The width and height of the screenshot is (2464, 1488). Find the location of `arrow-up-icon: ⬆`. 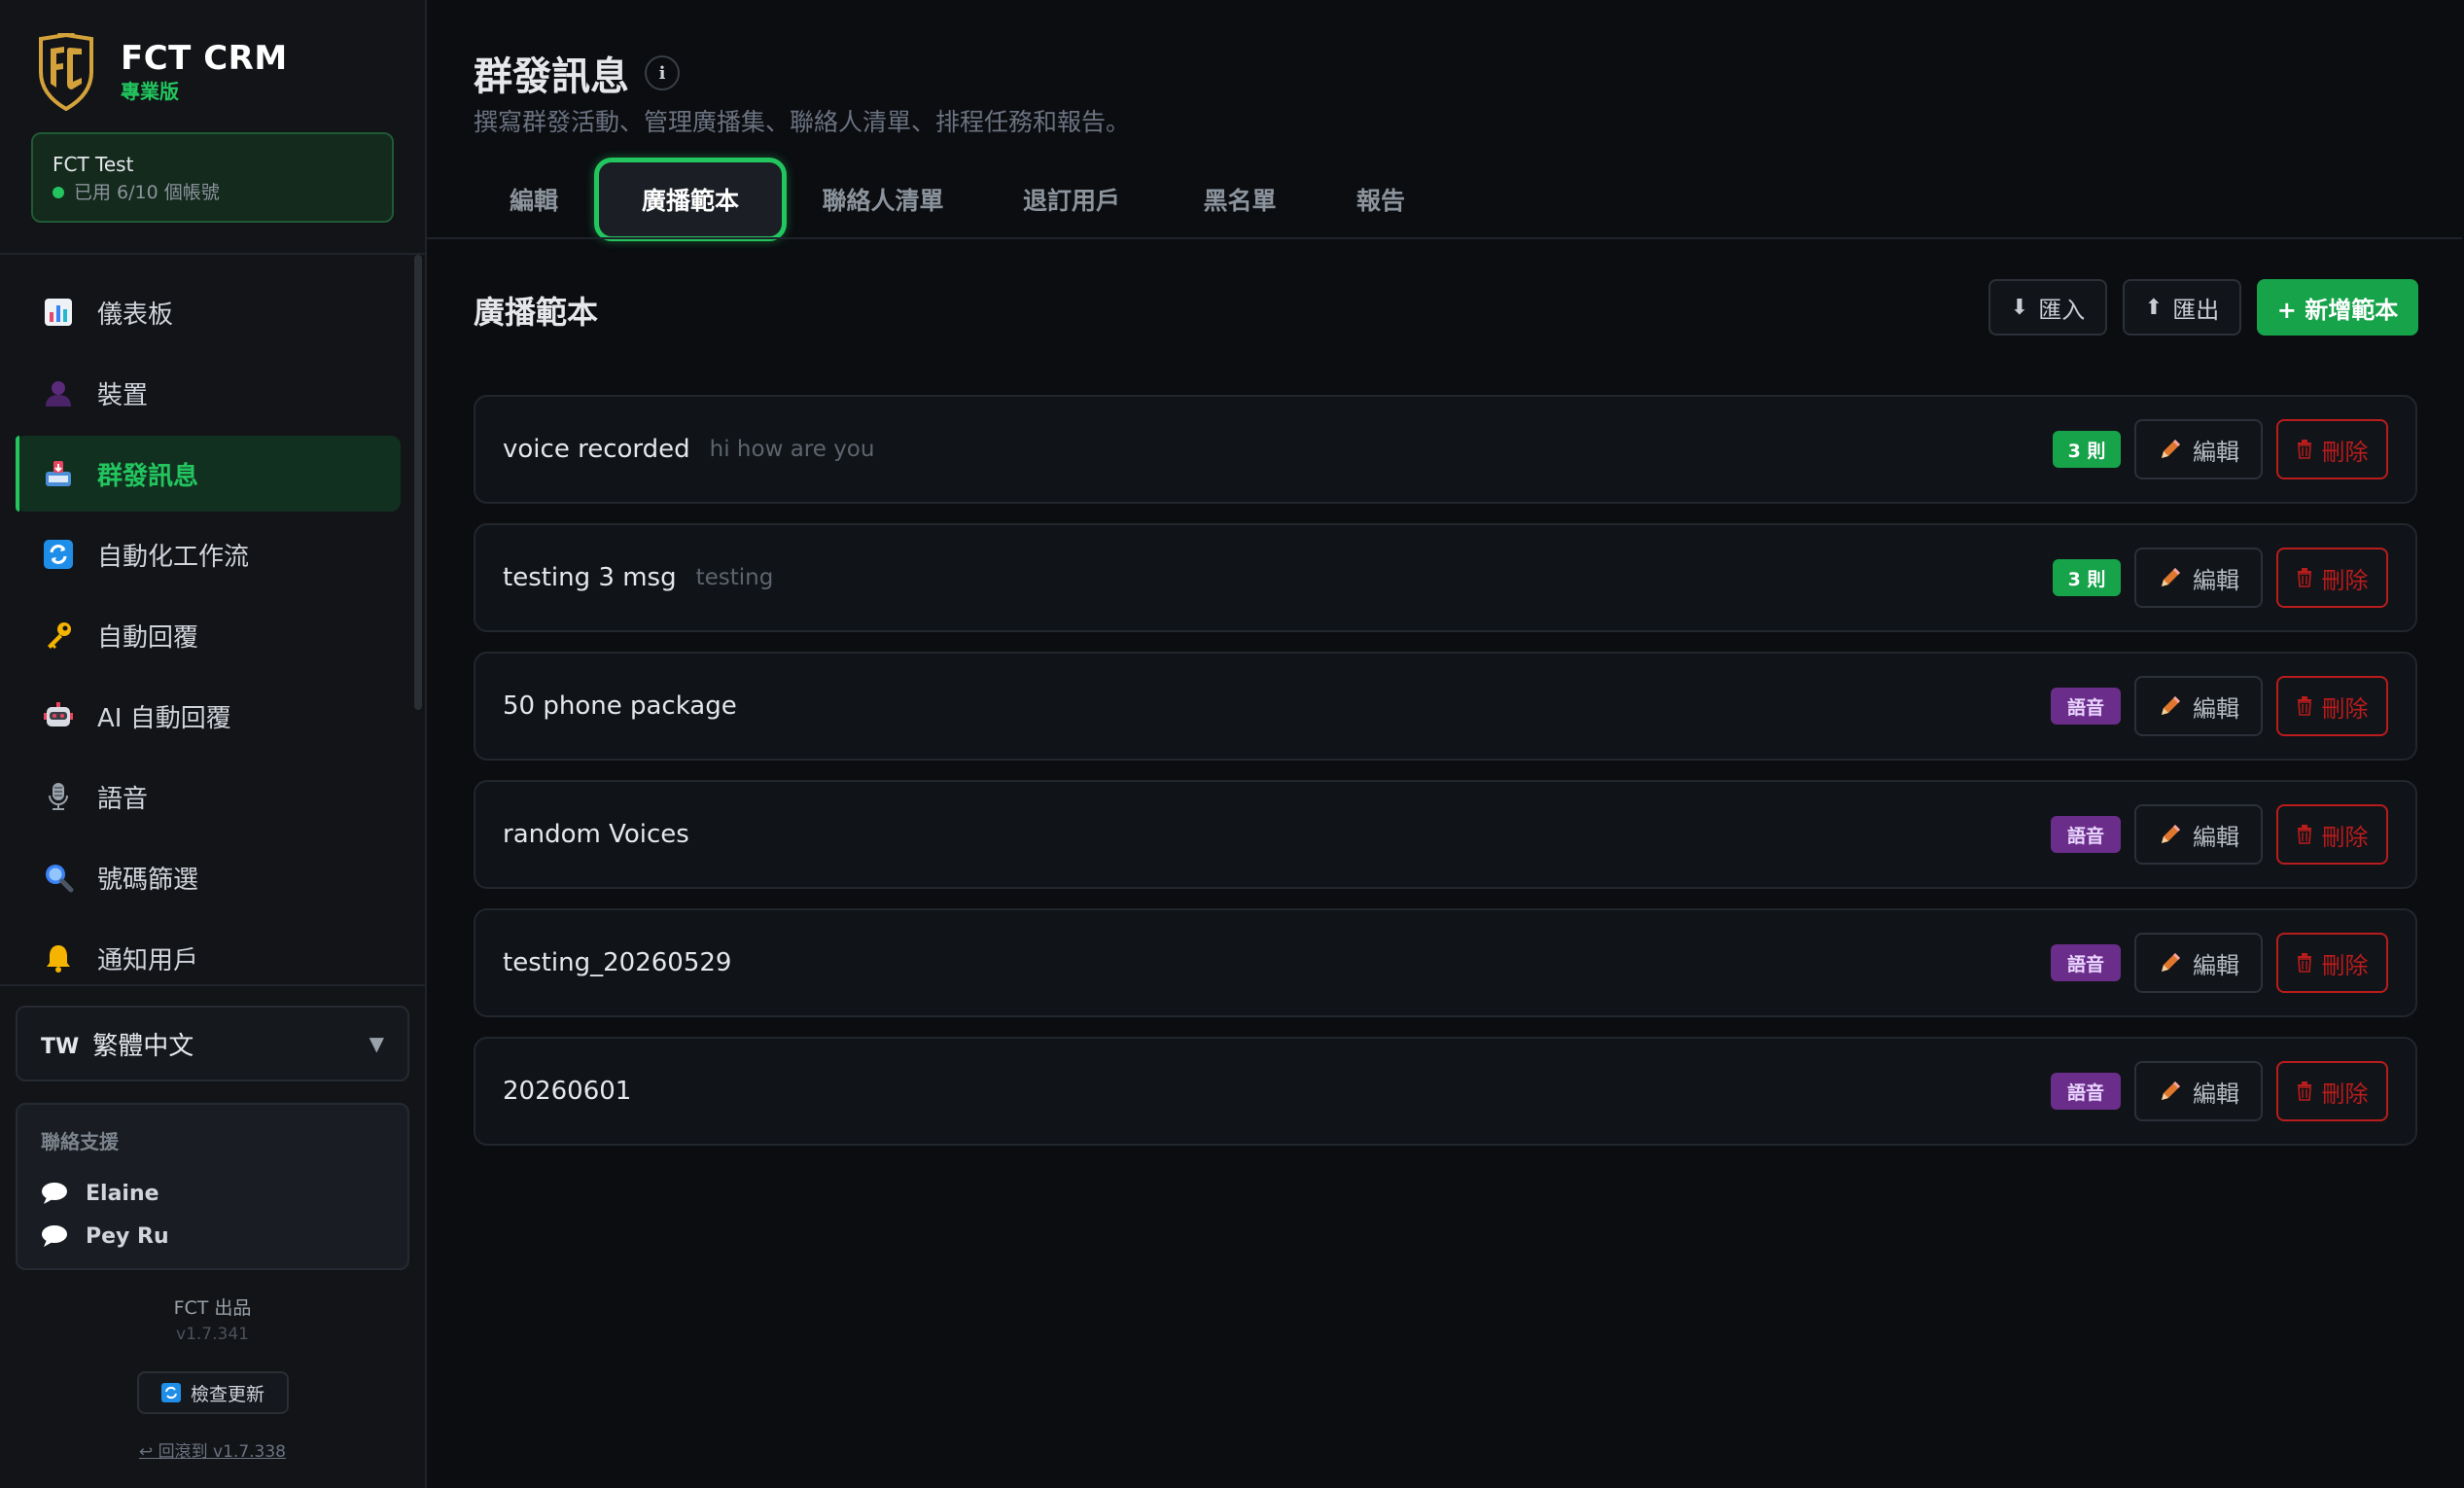

arrow-up-icon: ⬆ is located at coordinates (2154, 307).